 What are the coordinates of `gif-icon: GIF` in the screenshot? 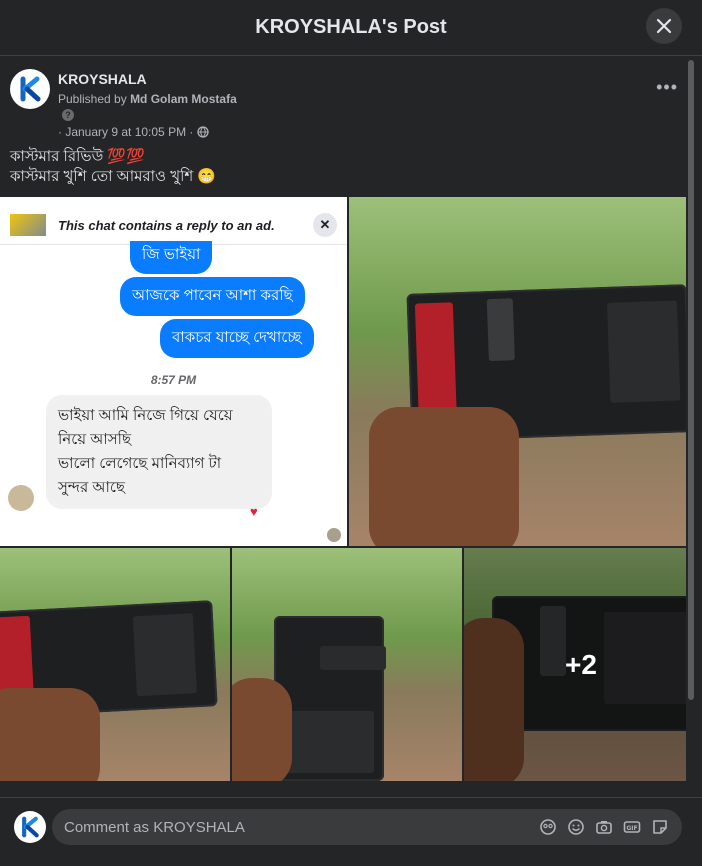 It's located at (632, 827).